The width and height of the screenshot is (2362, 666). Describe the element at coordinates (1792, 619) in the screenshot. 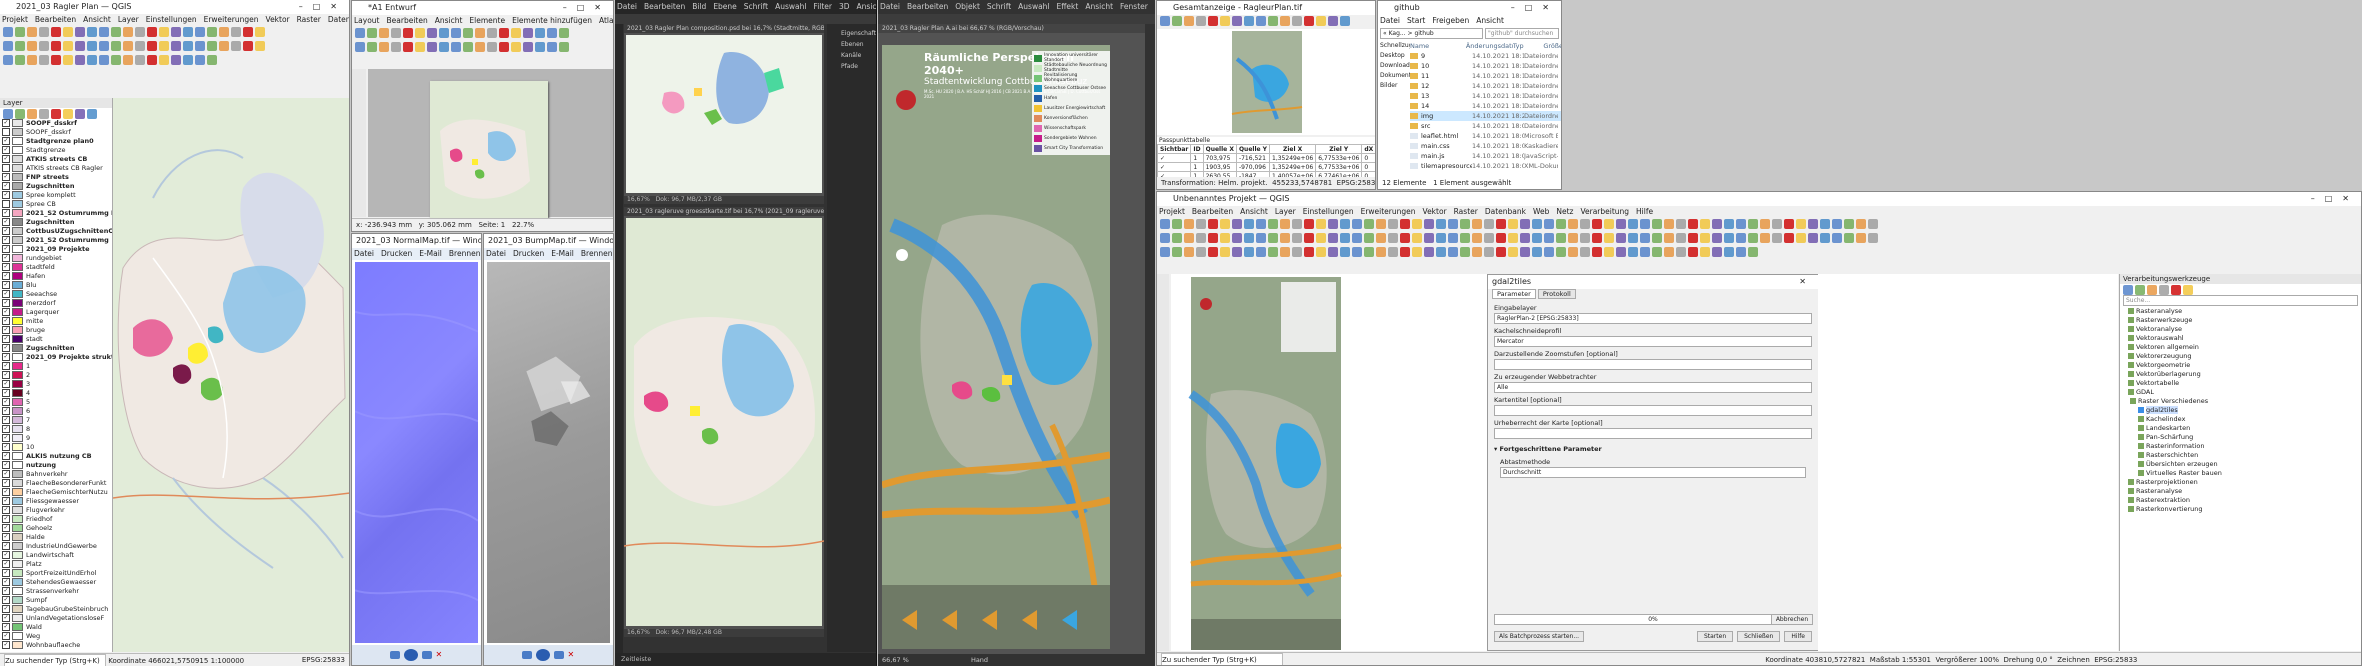

I see `cancel-button: Abbrechen` at that location.